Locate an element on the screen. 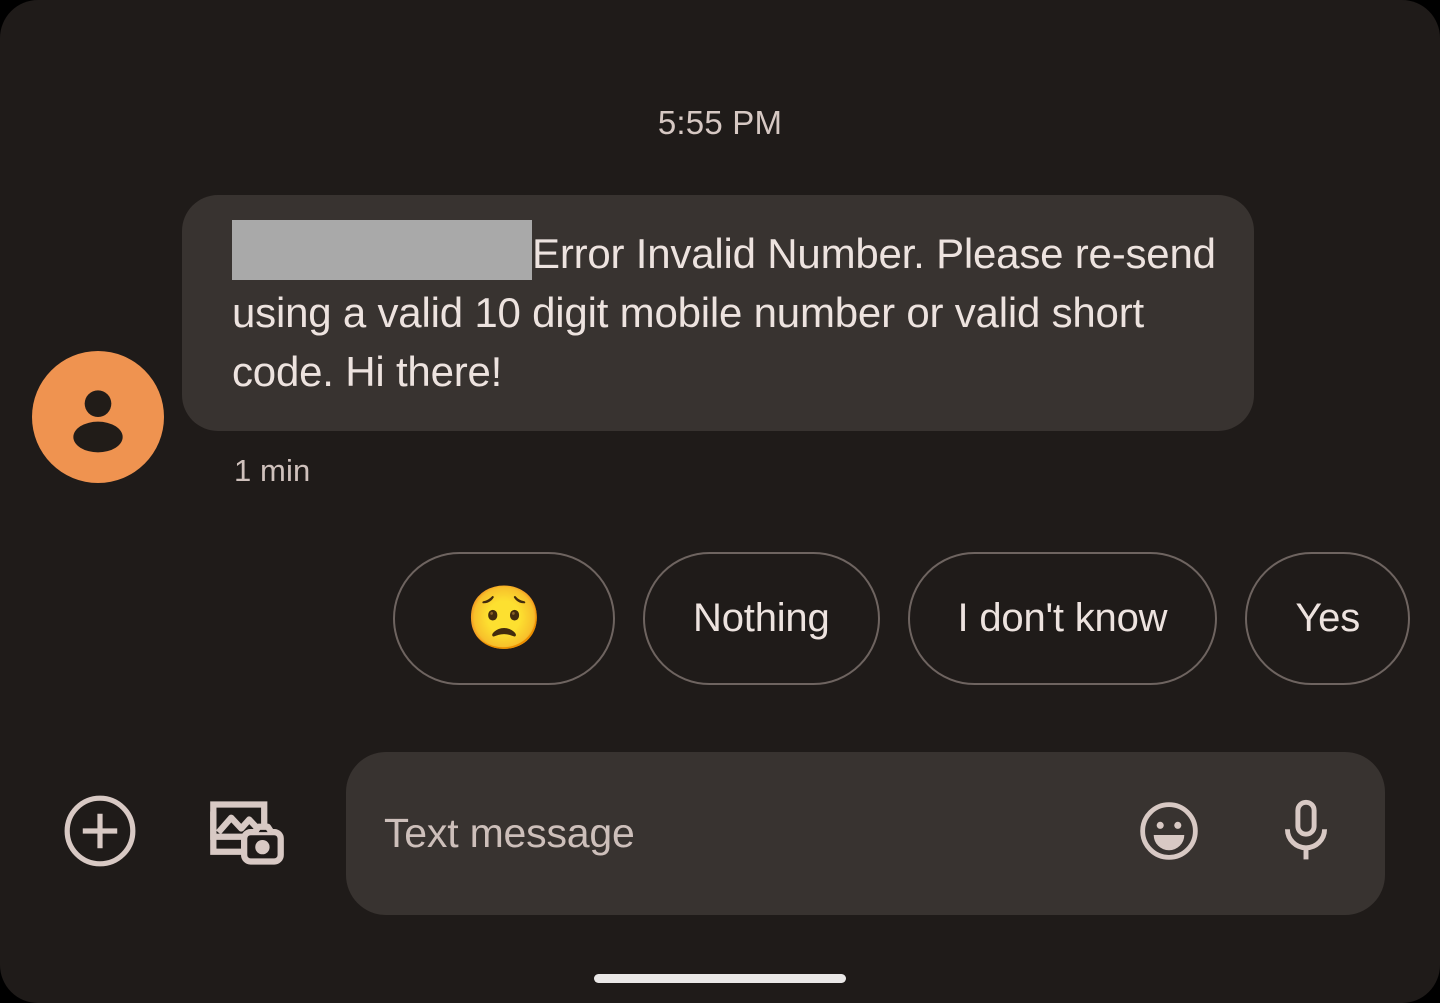  gallery-camera-button is located at coordinates (242, 833).